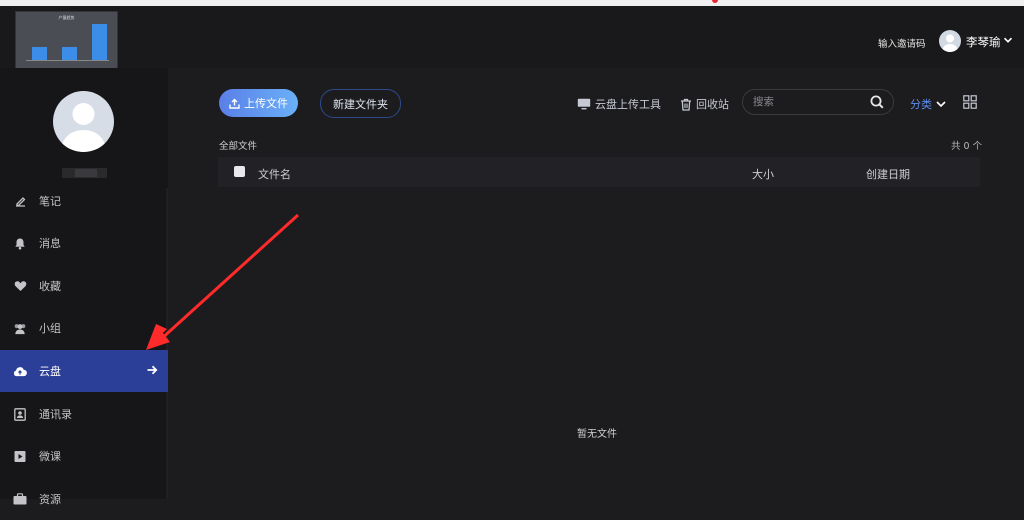  Describe the element at coordinates (50, 243) in the screenshot. I see `sidebar-item-label: 消息` at that location.